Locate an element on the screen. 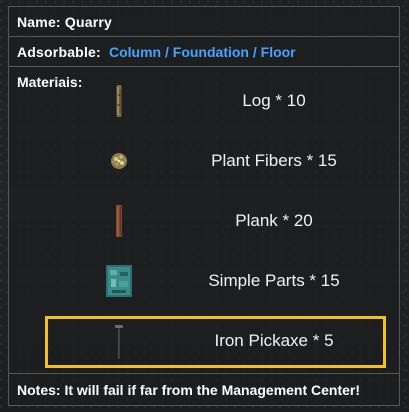 This screenshot has width=409, height=412. plant-fibers-icon is located at coordinates (119, 161).